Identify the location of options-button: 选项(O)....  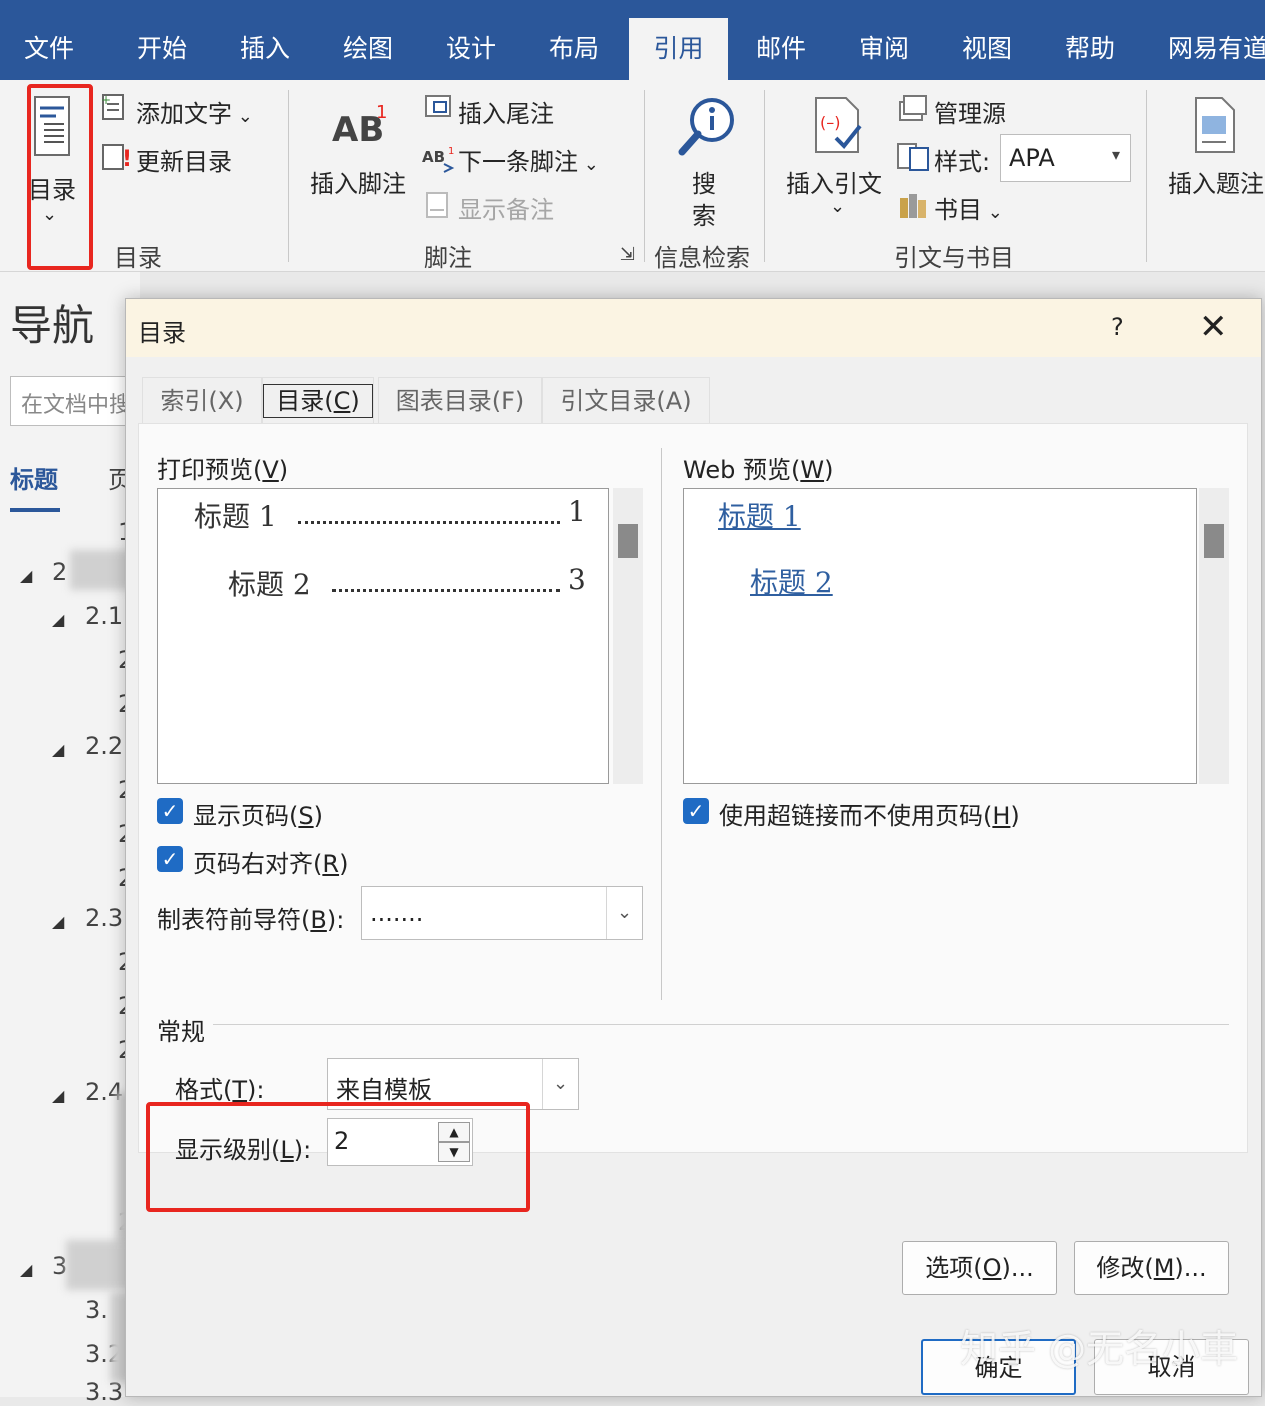
(979, 1268).